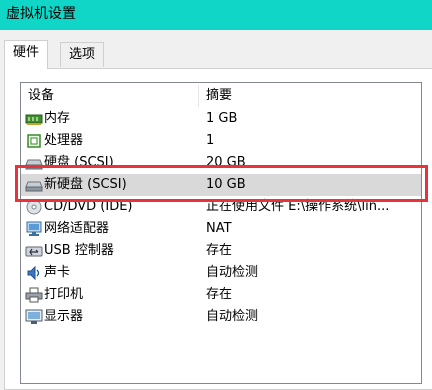 The width and height of the screenshot is (432, 390). What do you see at coordinates (79, 162) in the screenshot?
I see `device-name: 硬盘 (SCSI)` at bounding box center [79, 162].